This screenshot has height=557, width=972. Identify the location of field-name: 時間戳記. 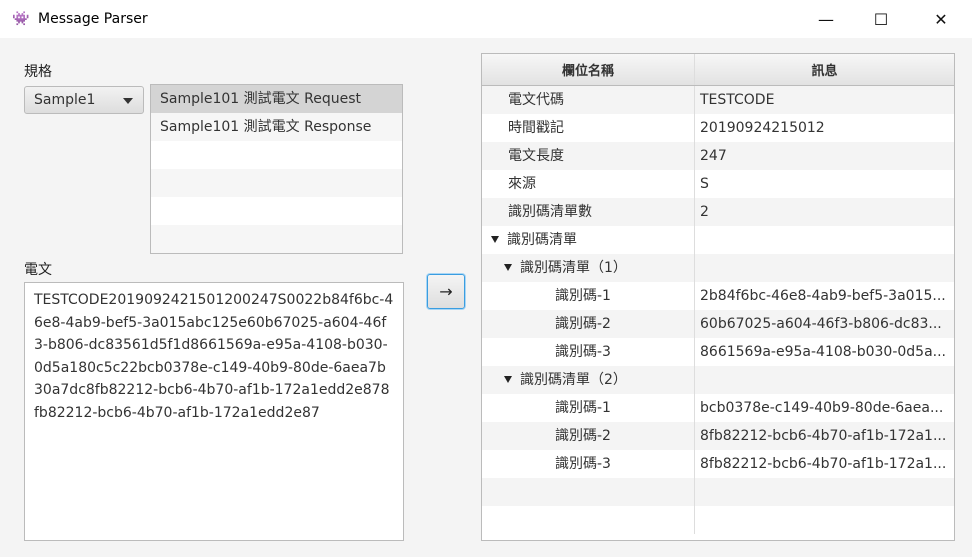
(536, 128).